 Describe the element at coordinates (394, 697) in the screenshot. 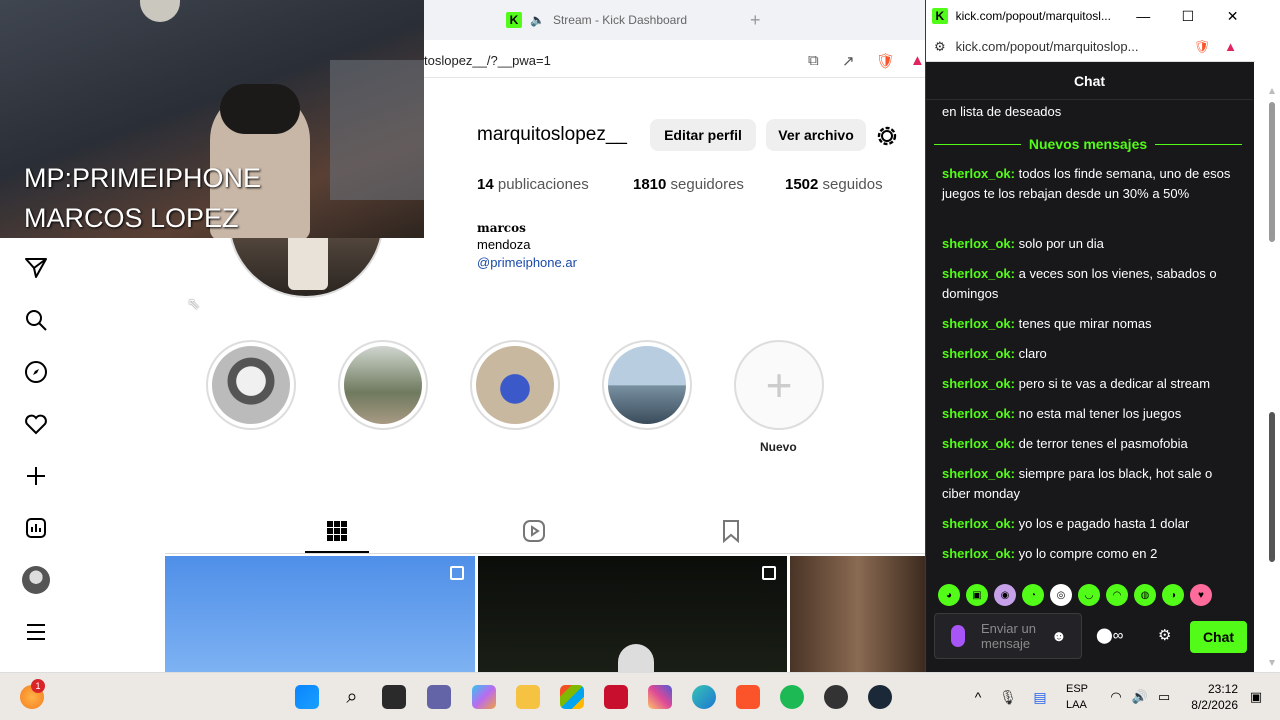

I see `task-view-icon` at that location.